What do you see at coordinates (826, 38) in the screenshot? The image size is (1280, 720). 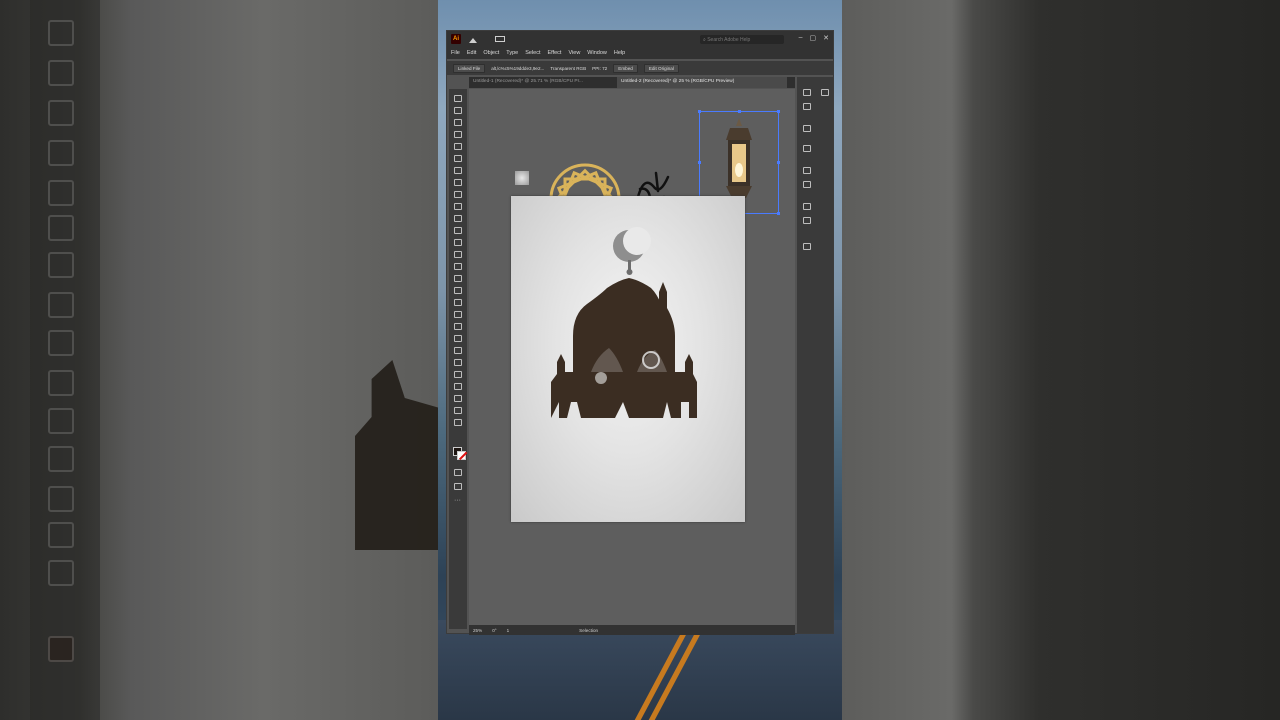 I see `close-icon: ✕` at bounding box center [826, 38].